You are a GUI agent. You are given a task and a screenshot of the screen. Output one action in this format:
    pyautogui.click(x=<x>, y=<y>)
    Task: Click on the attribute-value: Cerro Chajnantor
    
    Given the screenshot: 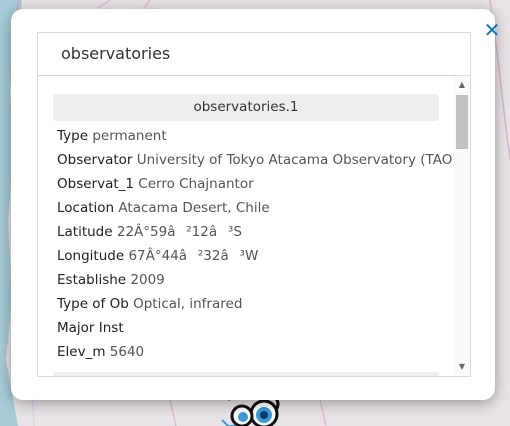 What is the action you would take?
    pyautogui.click(x=196, y=184)
    